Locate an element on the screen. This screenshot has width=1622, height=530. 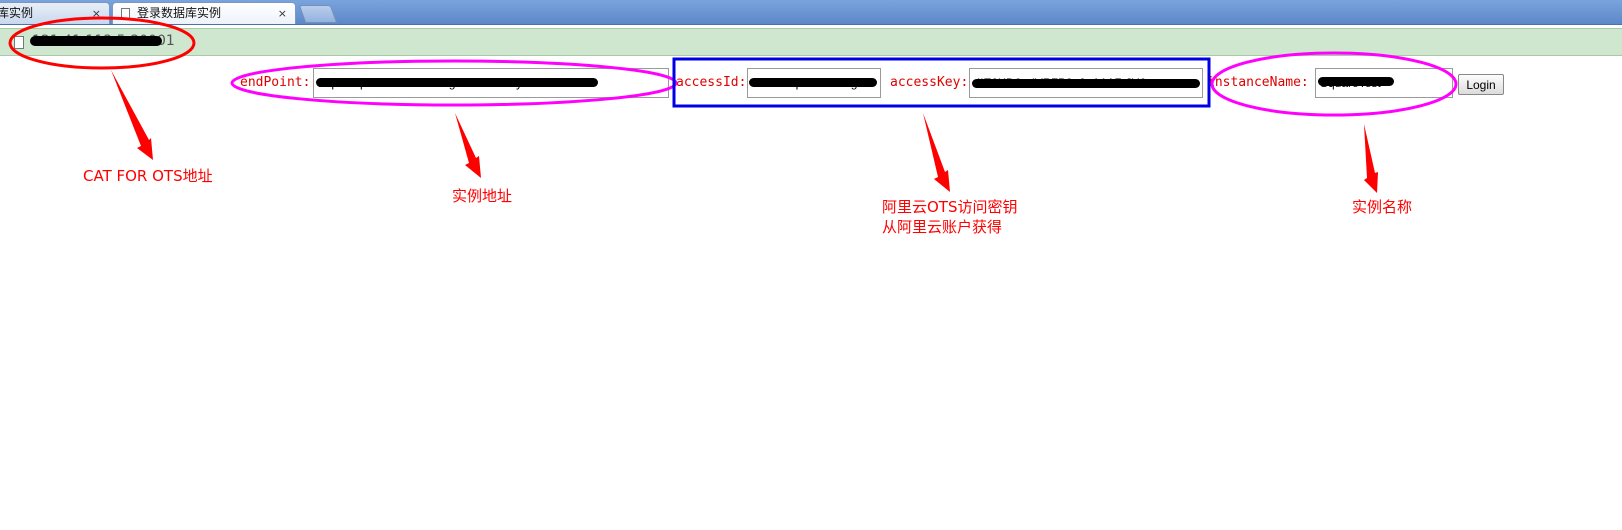
access-credentials-highlight-box is located at coordinates (941, 82).